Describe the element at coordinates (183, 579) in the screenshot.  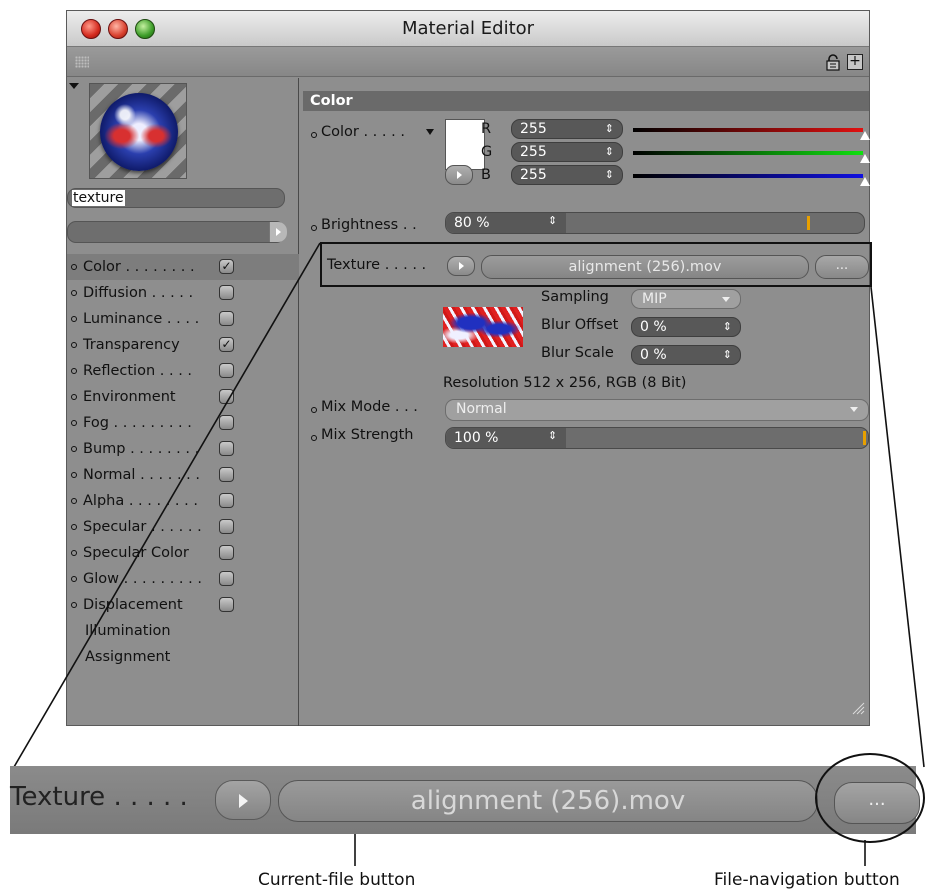
I see `channel-item: Glow . . . . . . . . .` at that location.